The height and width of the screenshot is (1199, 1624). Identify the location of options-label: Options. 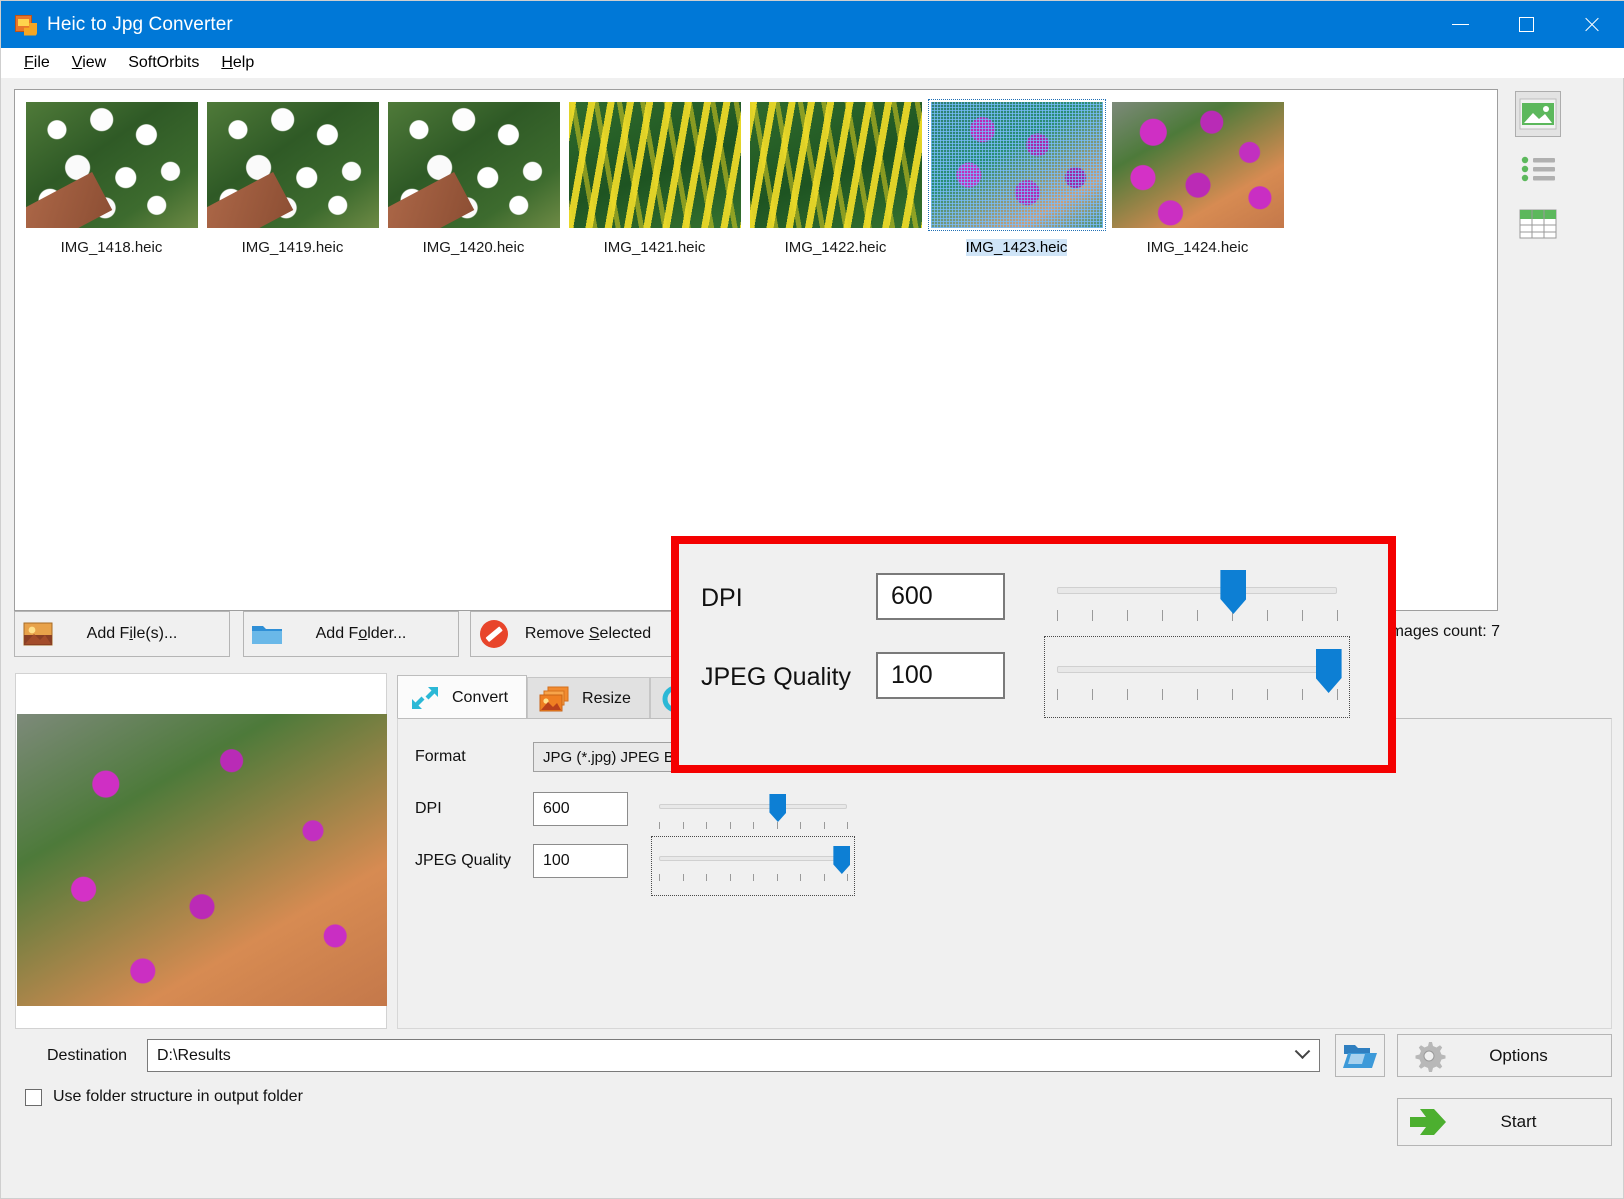
(1518, 1055).